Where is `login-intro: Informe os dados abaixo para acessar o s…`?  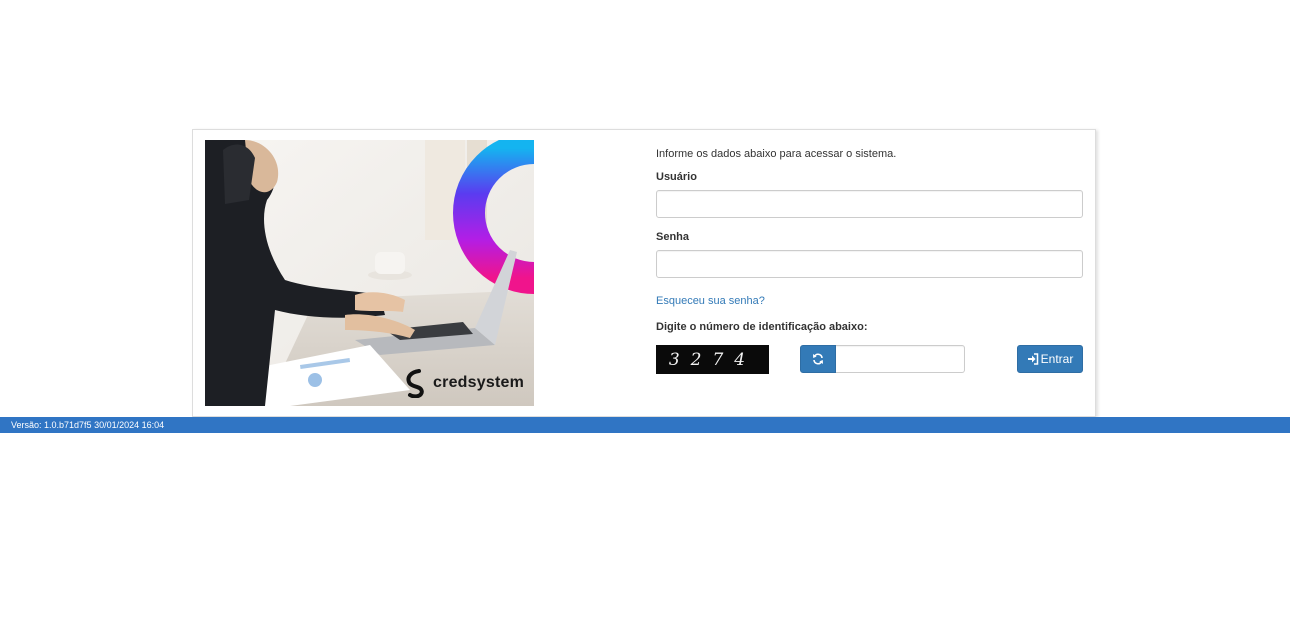 login-intro: Informe os dados abaixo para acessar o s… is located at coordinates (776, 154).